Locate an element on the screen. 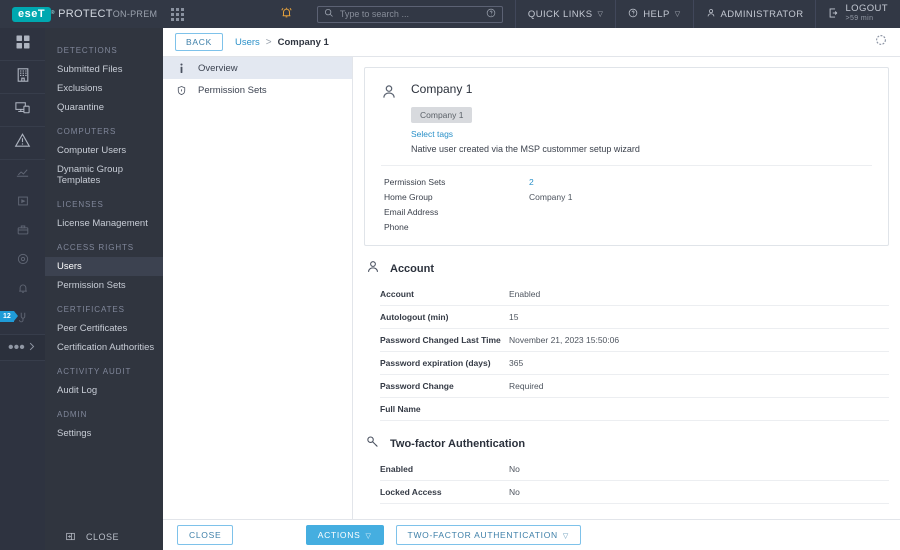 The height and width of the screenshot is (550, 900). rail-item-companies is located at coordinates (22, 77).